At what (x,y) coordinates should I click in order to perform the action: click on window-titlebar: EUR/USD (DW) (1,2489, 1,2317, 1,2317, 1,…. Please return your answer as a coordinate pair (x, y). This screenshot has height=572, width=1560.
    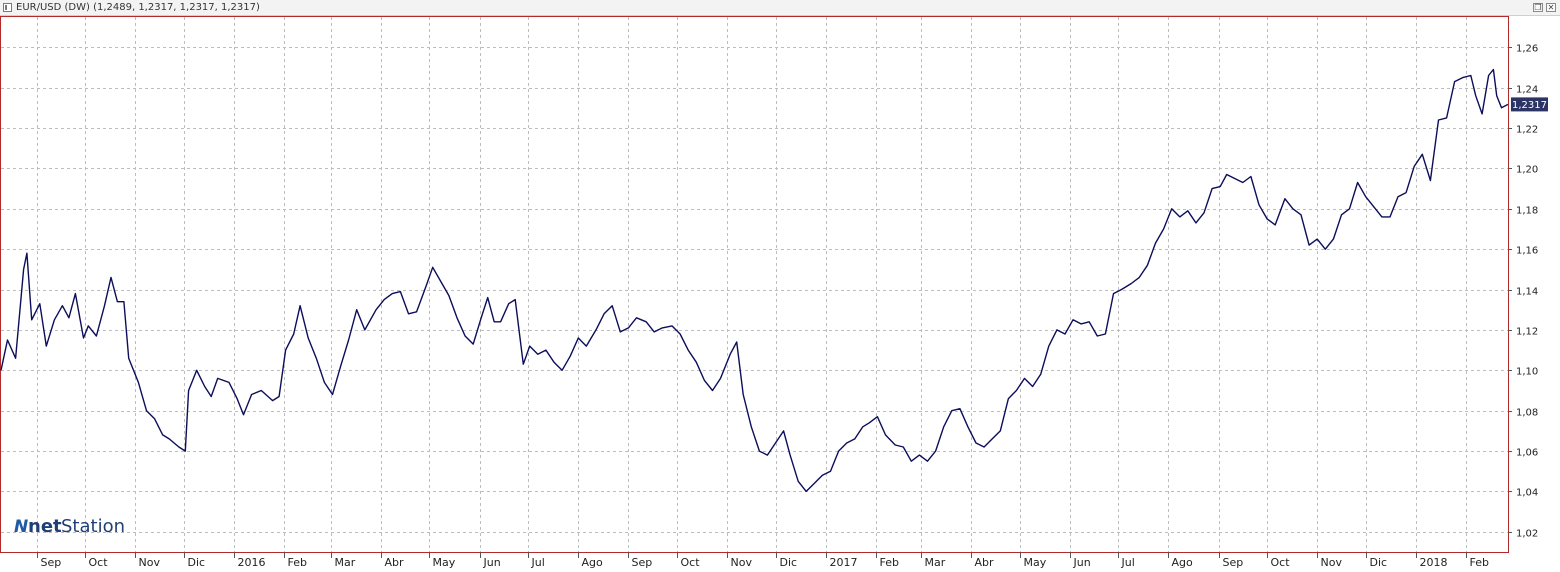
    Looking at the image, I should click on (780, 8).